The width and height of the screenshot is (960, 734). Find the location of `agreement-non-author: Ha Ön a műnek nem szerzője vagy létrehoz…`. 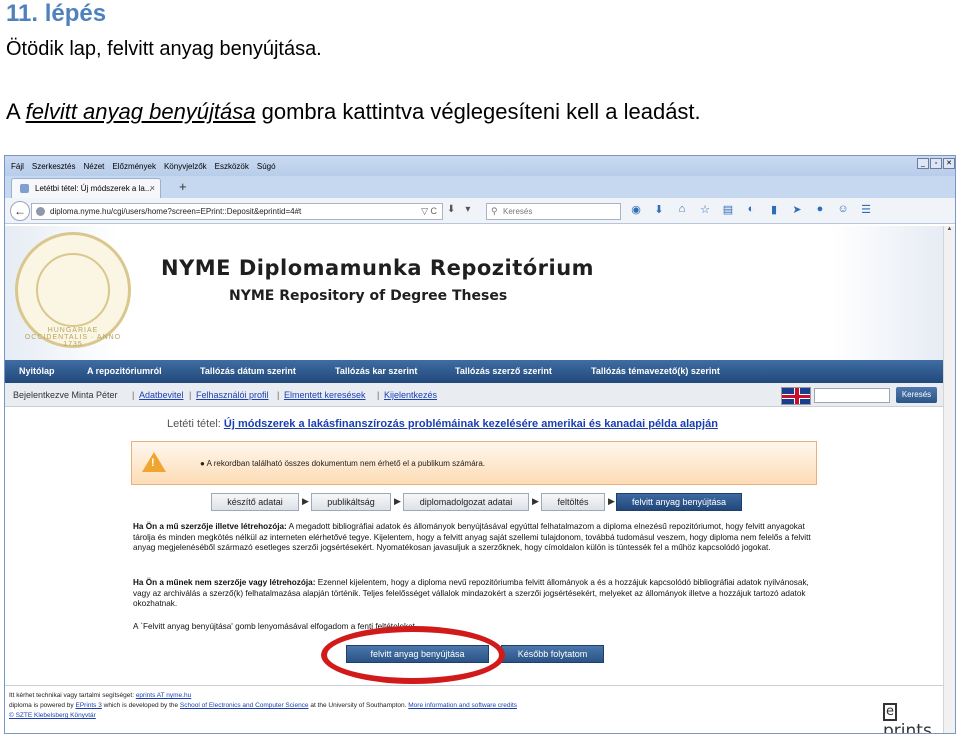

agreement-non-author: Ha Ön a műnek nem szerzője vagy létrehoz… is located at coordinates (474, 594).